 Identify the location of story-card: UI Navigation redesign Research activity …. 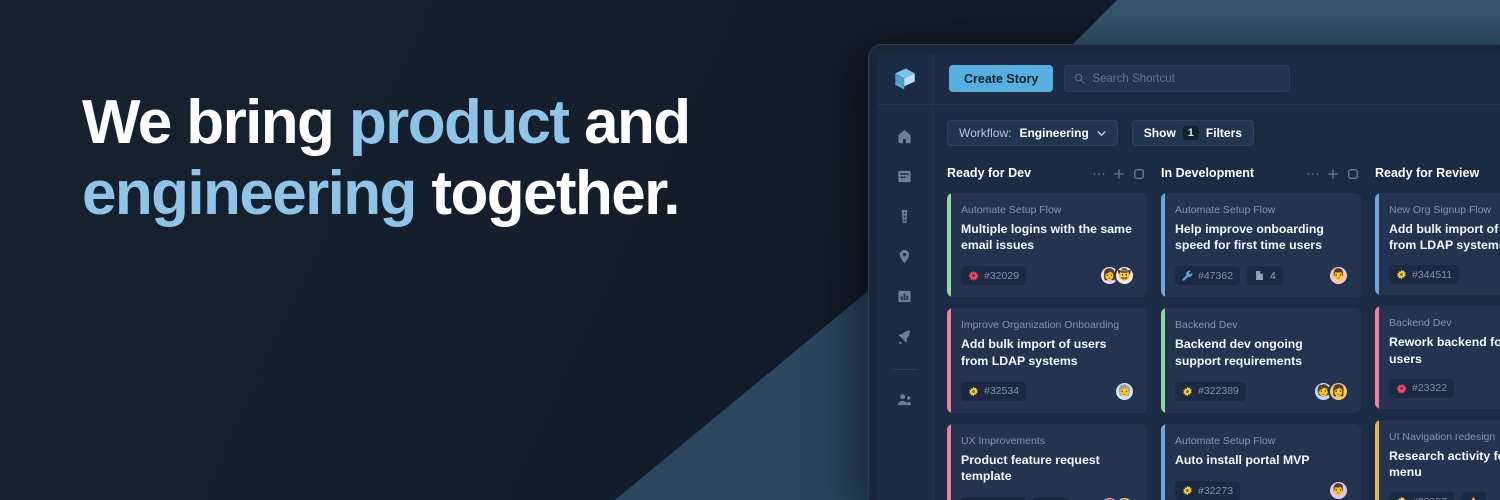
(1437, 459).